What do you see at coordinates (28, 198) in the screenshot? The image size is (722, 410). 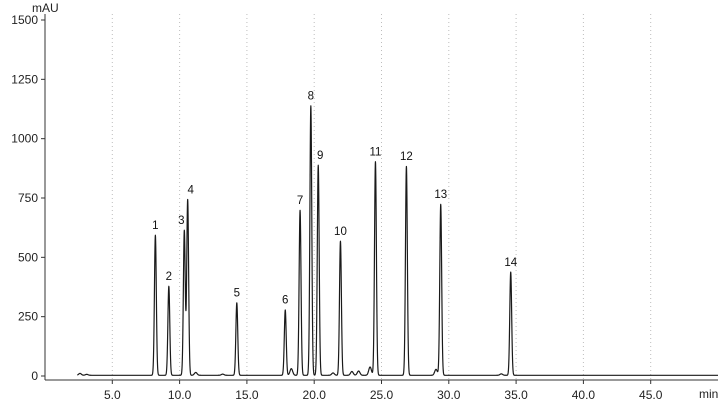 I see `y-tick-label: 750` at bounding box center [28, 198].